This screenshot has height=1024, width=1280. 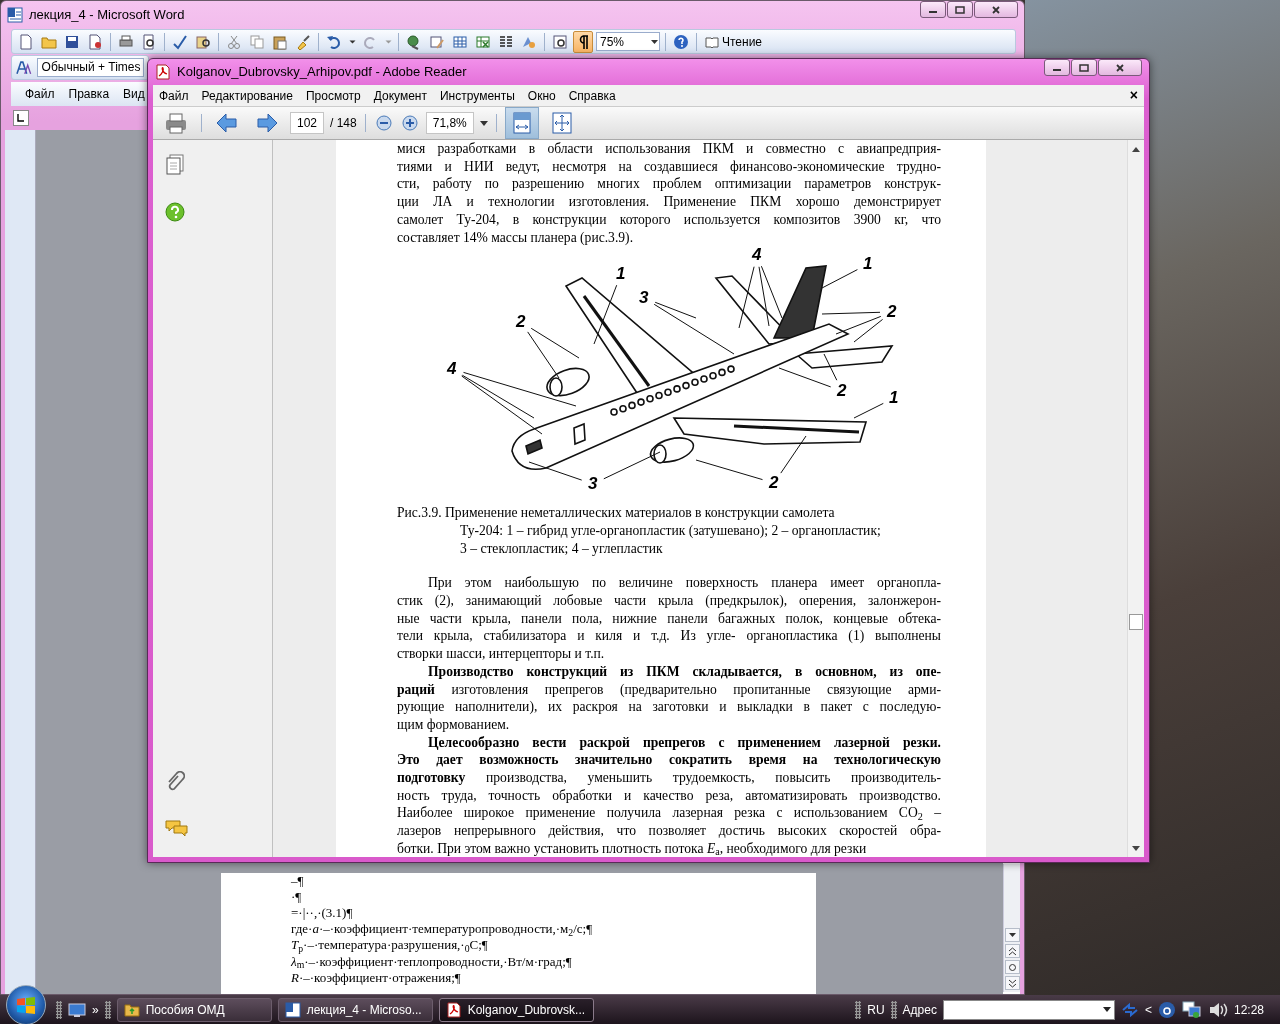 I want to click on windows-logo-icon, so click(x=26, y=1004).